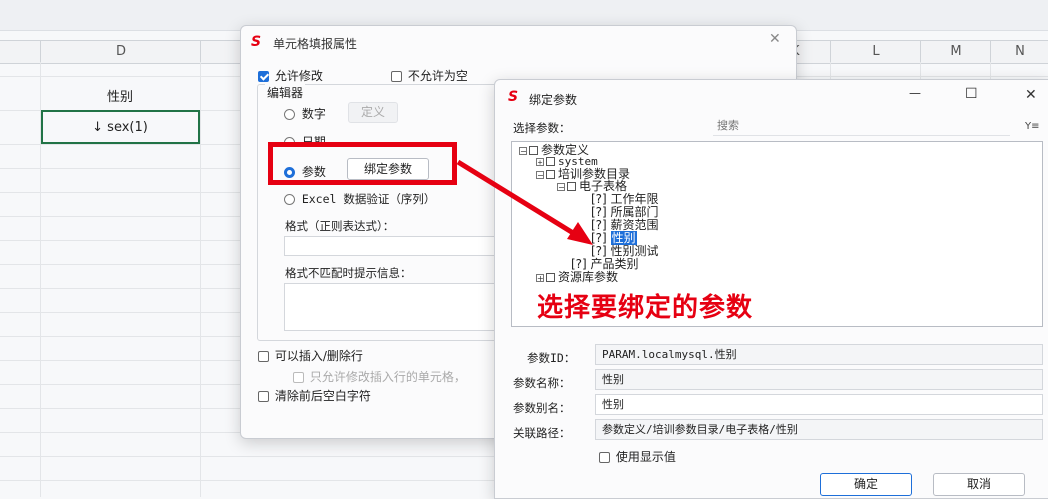 The image size is (1048, 499). I want to click on arrow-head, so click(580, 233).